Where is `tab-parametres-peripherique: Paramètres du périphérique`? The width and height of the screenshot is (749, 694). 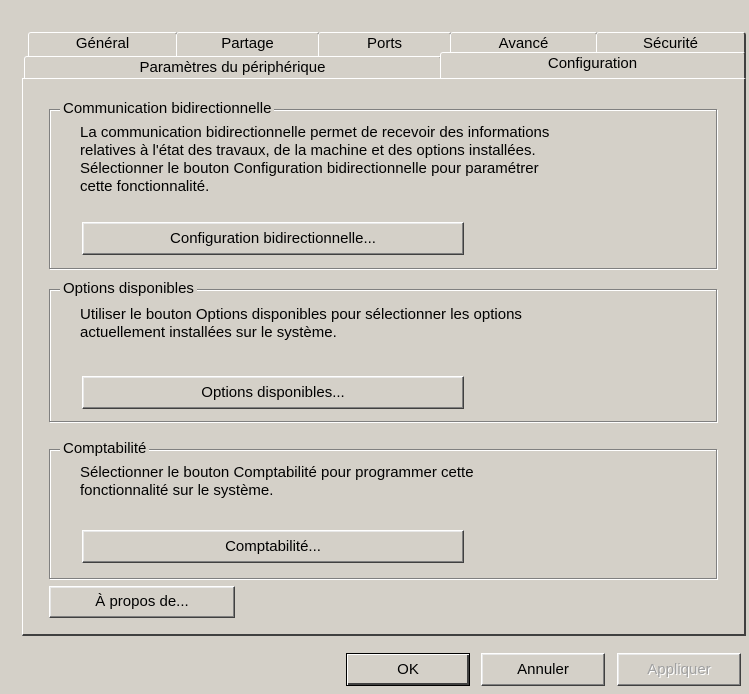 tab-parametres-peripherique: Paramètres du périphérique is located at coordinates (233, 68).